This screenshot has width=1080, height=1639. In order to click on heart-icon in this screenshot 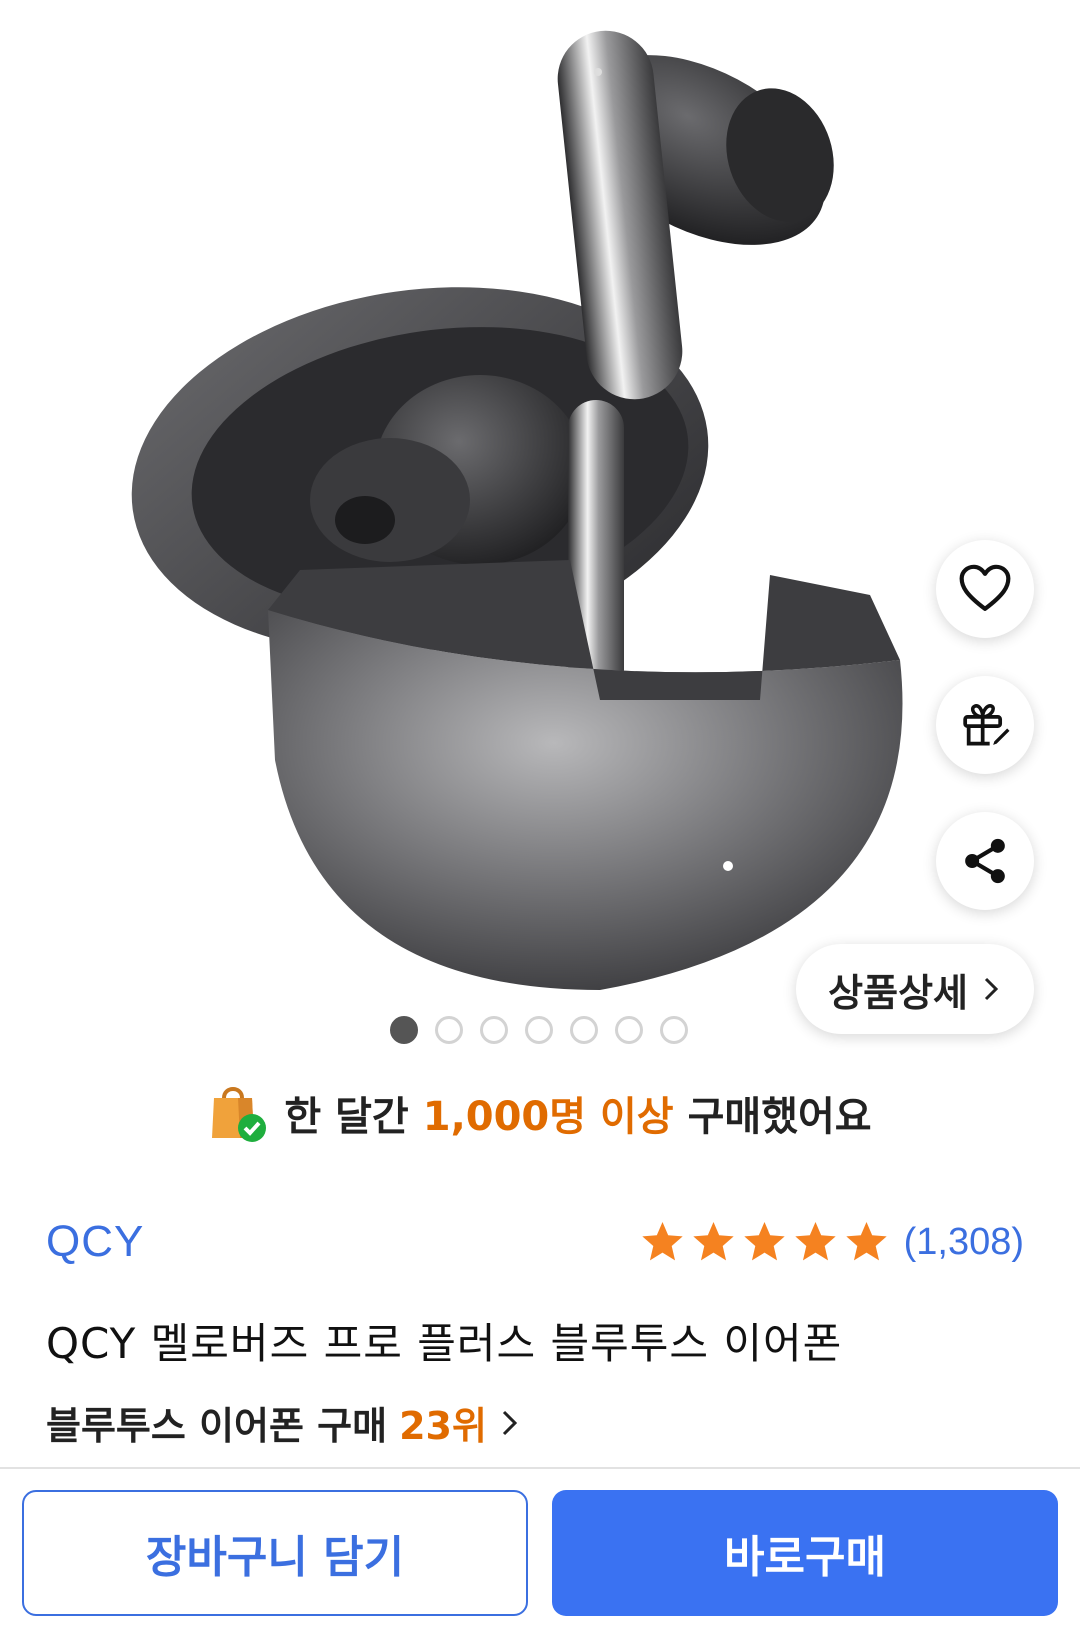, I will do `click(985, 587)`.